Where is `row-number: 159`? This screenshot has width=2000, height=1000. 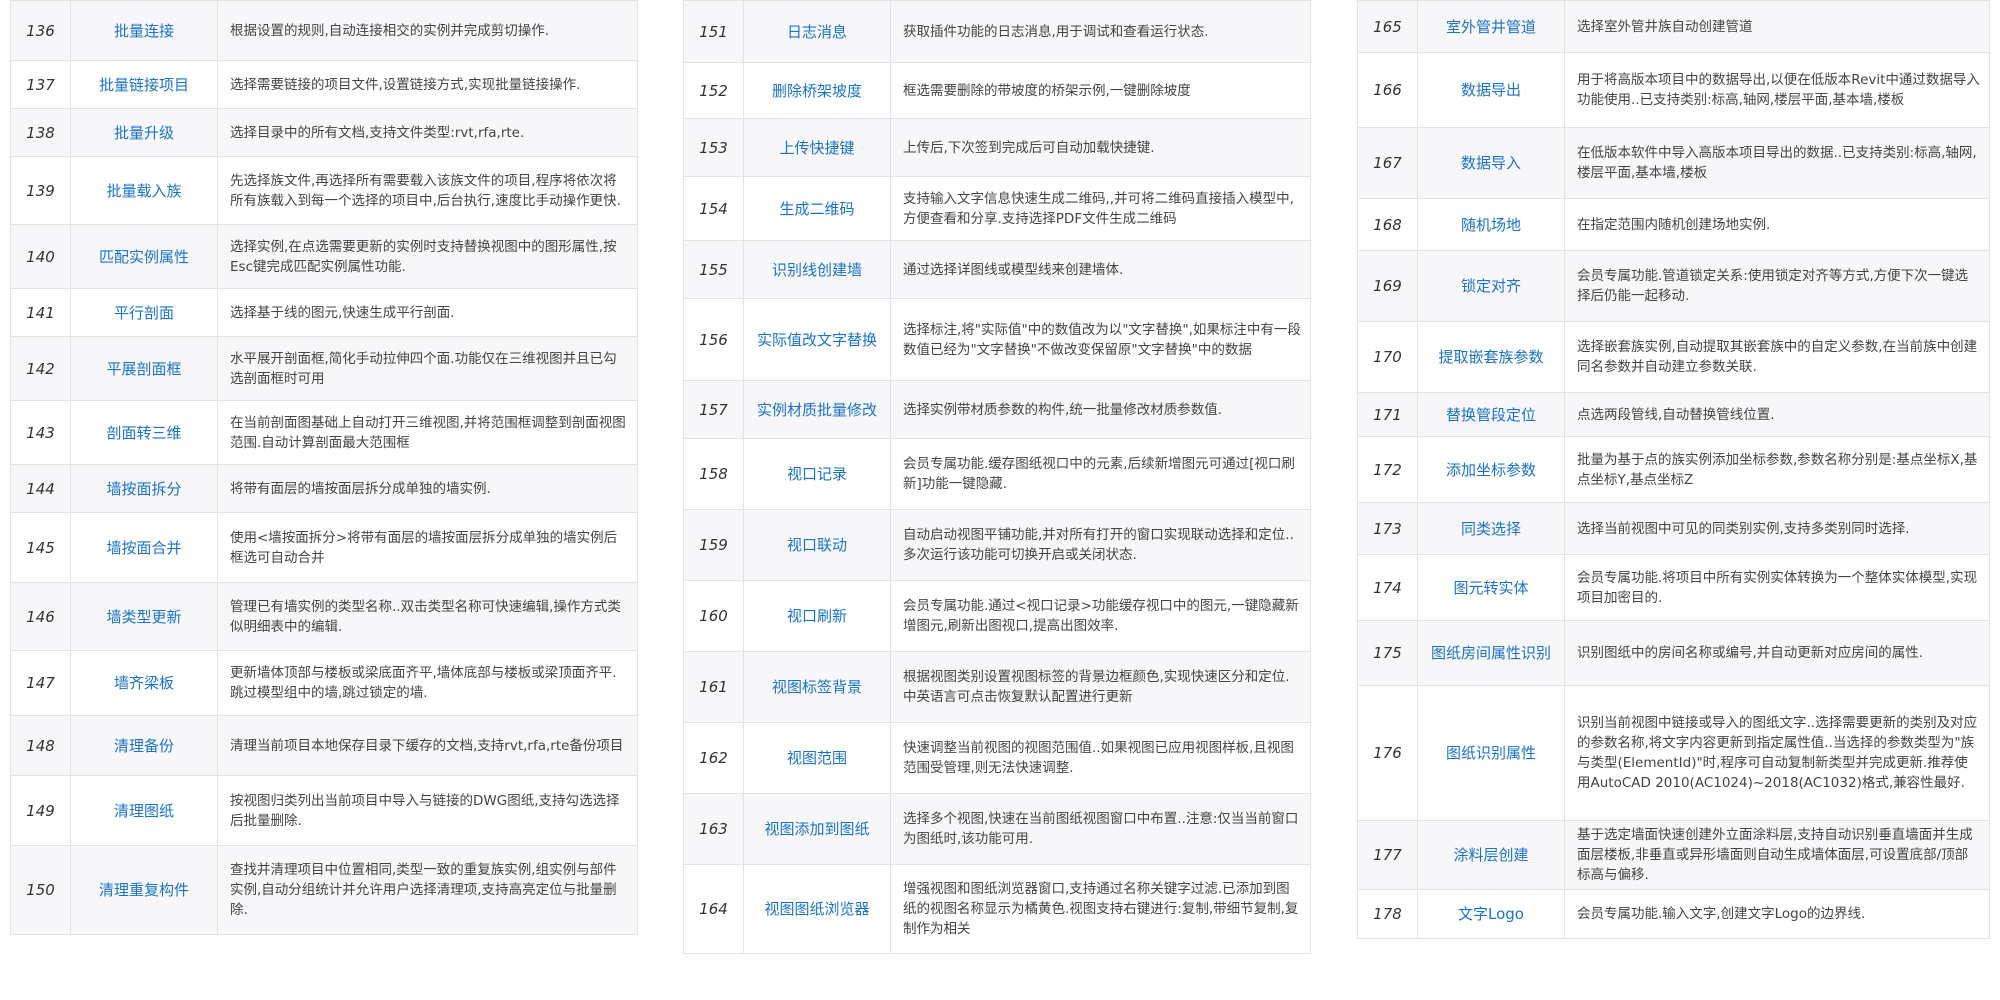
row-number: 159 is located at coordinates (713, 545).